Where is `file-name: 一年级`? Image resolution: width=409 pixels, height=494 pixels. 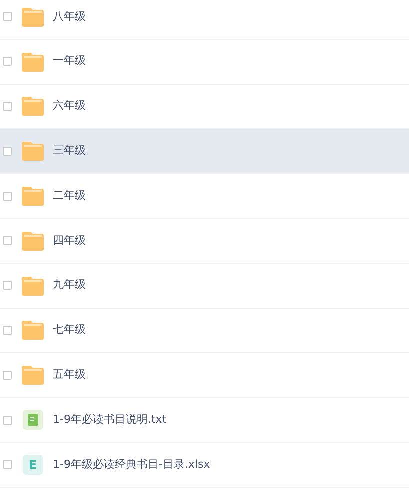
file-name: 一年级 is located at coordinates (69, 61).